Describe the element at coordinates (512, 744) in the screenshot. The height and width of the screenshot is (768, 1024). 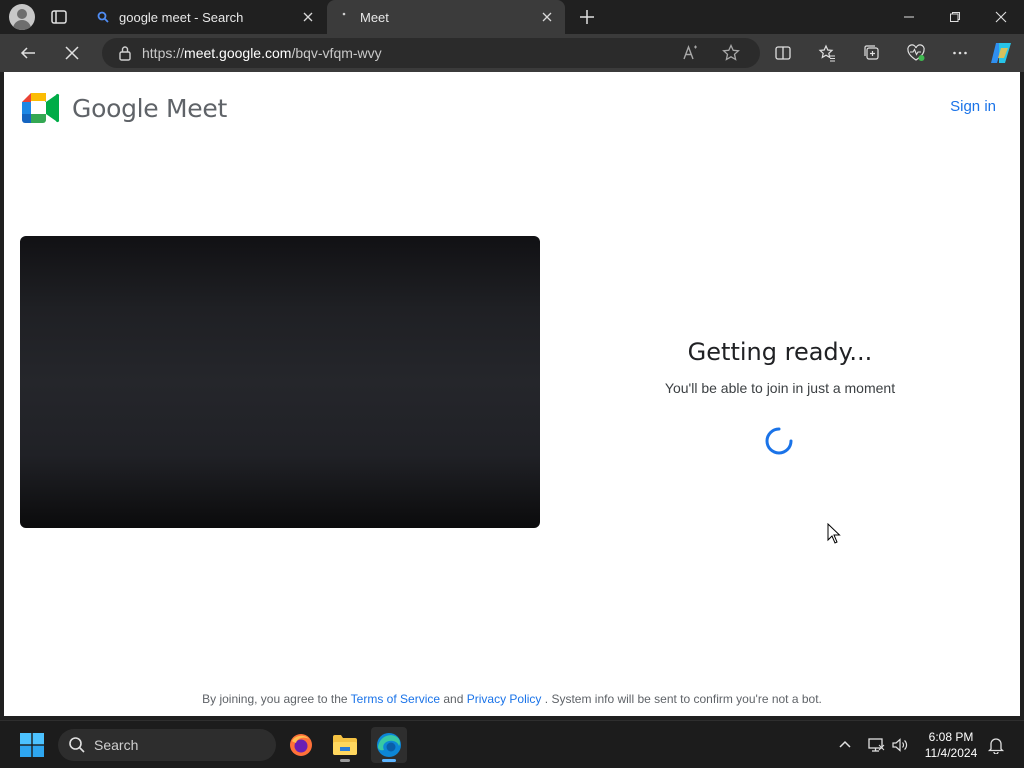
I see `windows-taskbar: Search 6:08 PM 11/4/2024` at that location.